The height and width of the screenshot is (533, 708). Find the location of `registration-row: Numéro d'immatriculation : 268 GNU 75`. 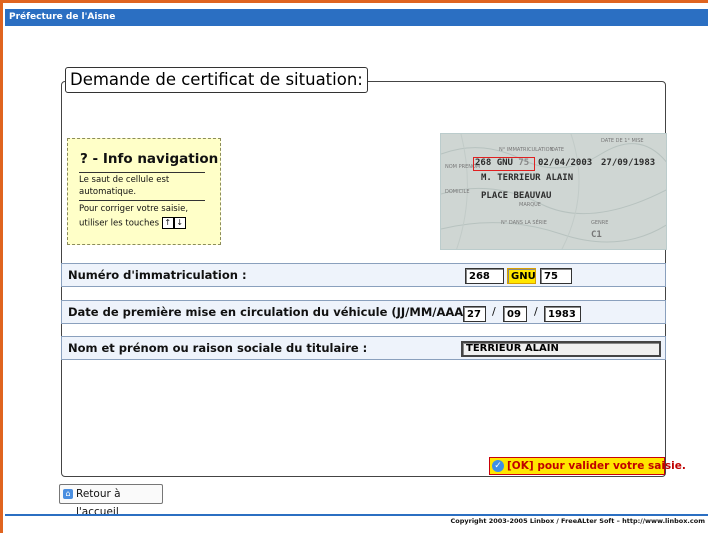

registration-row: Numéro d'immatriculation : 268 GNU 75 is located at coordinates (363, 275).